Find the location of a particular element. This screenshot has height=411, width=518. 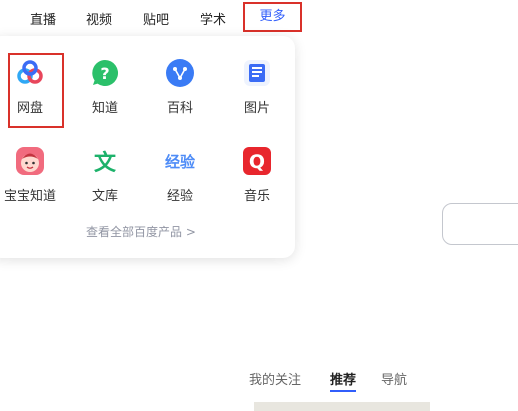

tab-recommend: 推荐 is located at coordinates (343, 378).